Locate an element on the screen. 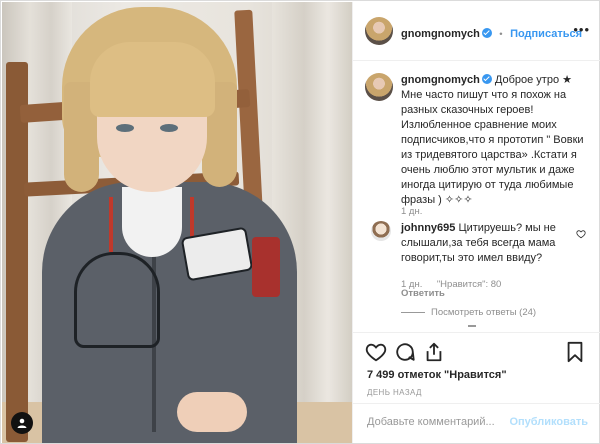 The image size is (600, 444). hoodie-string-left is located at coordinates (111, 224).